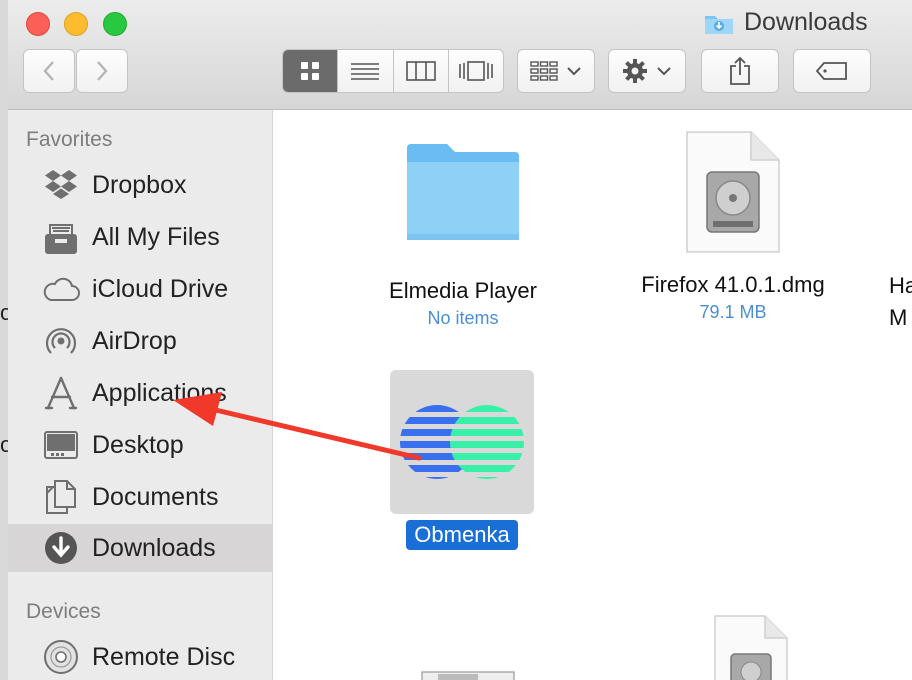 The height and width of the screenshot is (680, 912). What do you see at coordinates (61, 548) in the screenshot?
I see `downloads-icon` at bounding box center [61, 548].